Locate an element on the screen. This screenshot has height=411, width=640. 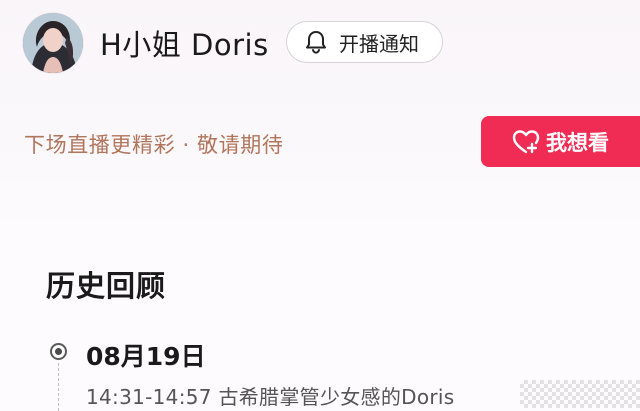
history-entry-session: 14:31-14:57 古希腊掌管少女感的Doris is located at coordinates (270, 395).